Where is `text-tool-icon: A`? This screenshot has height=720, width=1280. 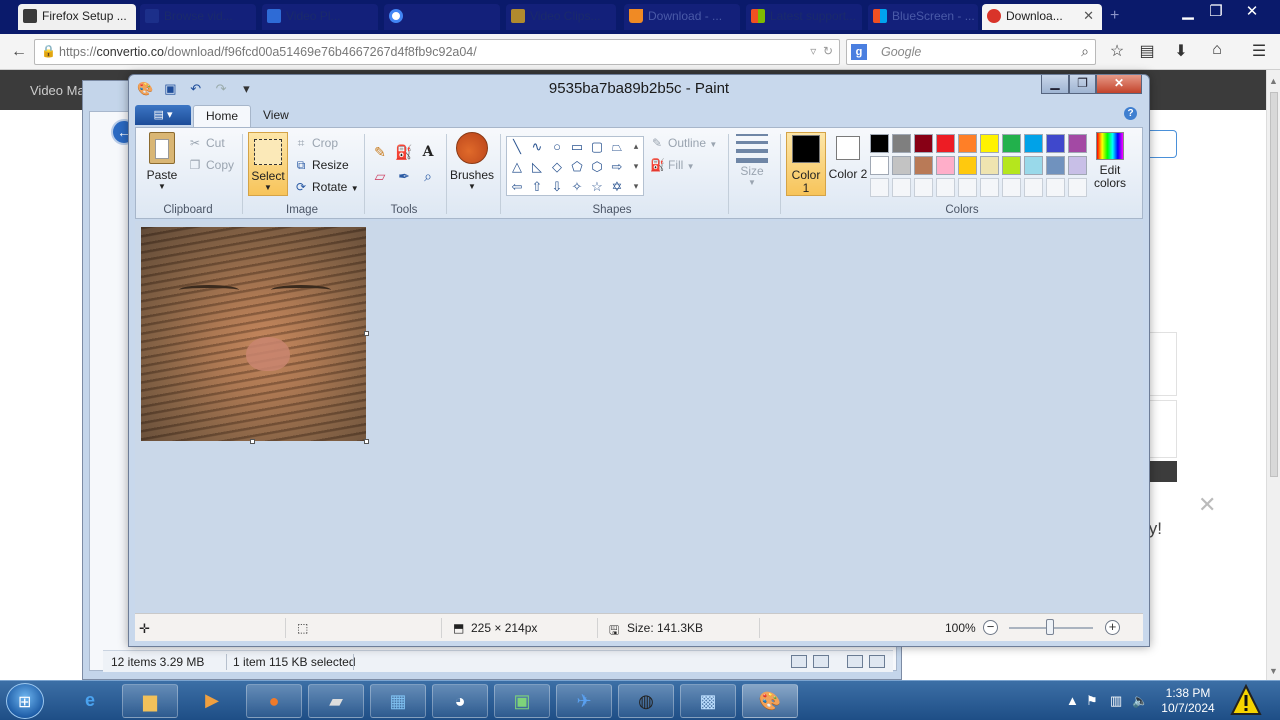 text-tool-icon: A is located at coordinates (428, 152).